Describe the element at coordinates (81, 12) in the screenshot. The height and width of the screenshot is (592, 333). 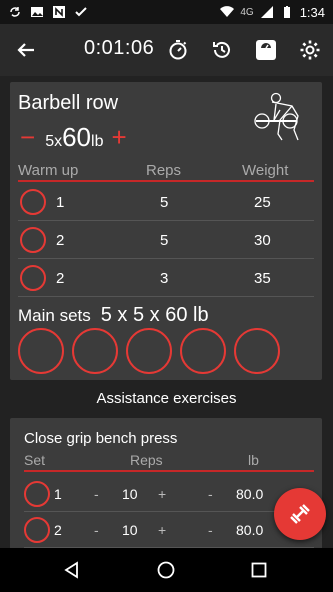
I see `check-icon` at that location.